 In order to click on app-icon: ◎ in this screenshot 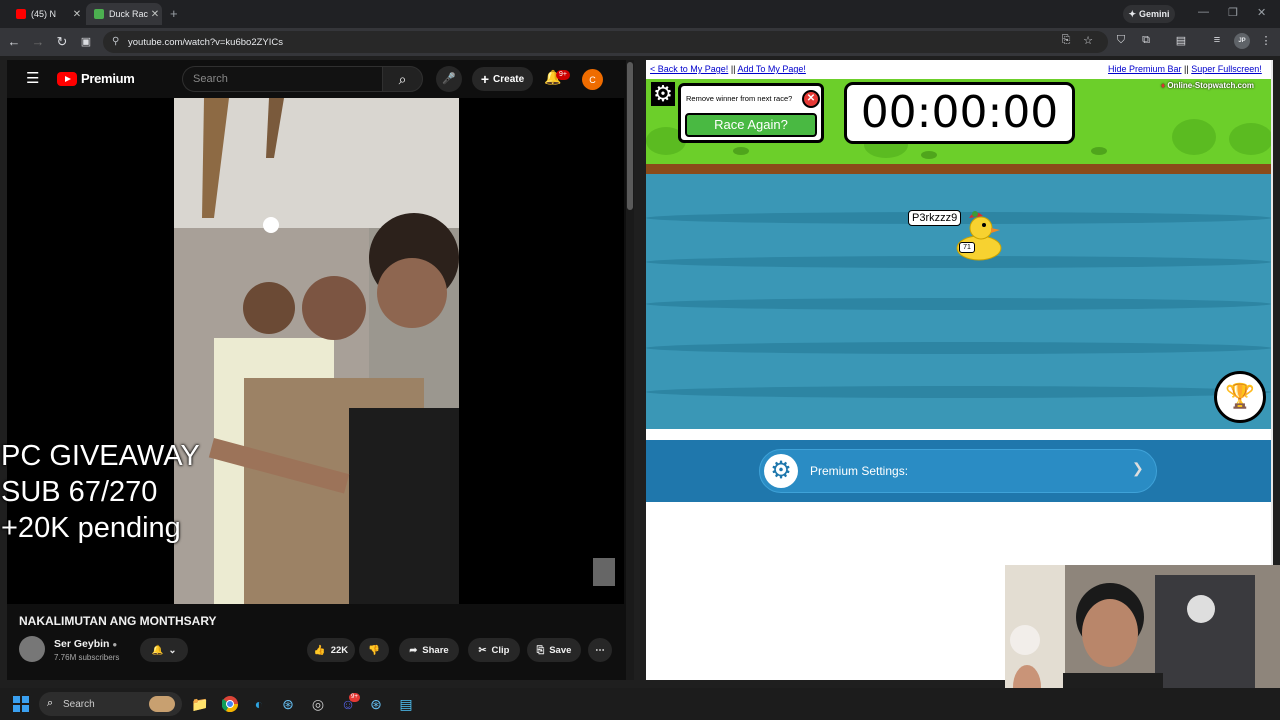, I will do `click(318, 704)`.